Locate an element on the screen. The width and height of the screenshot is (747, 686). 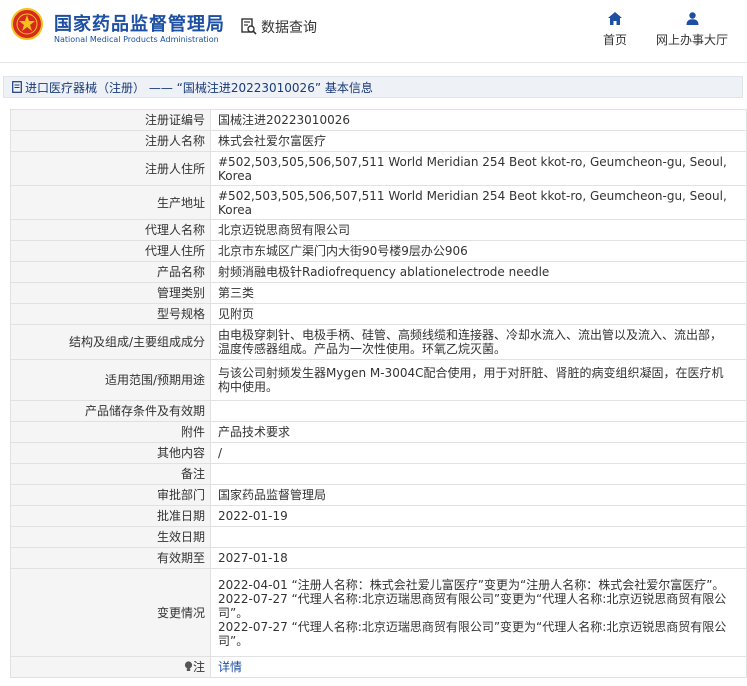
field-value: 北京迈锐思商贸有限公司 is located at coordinates (478, 230).